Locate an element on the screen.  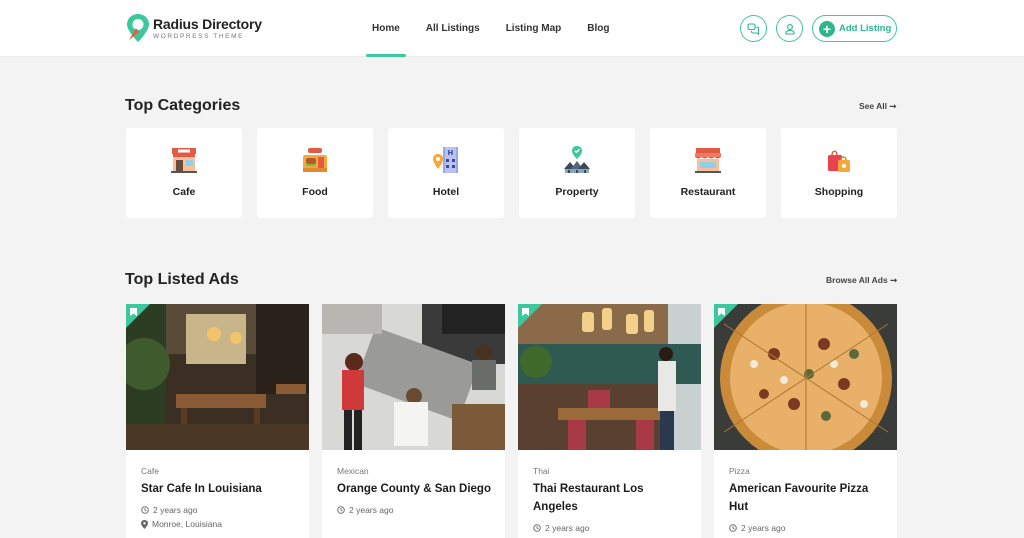
listing-image-cafe-interior is located at coordinates (217, 377).